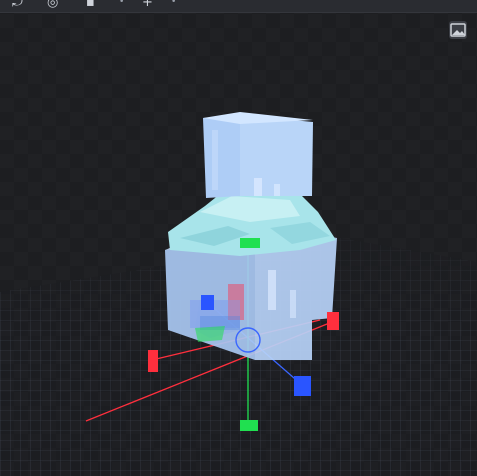 The width and height of the screenshot is (477, 476). What do you see at coordinates (153, 361) in the screenshot?
I see `gizmo-handle-x-left` at bounding box center [153, 361].